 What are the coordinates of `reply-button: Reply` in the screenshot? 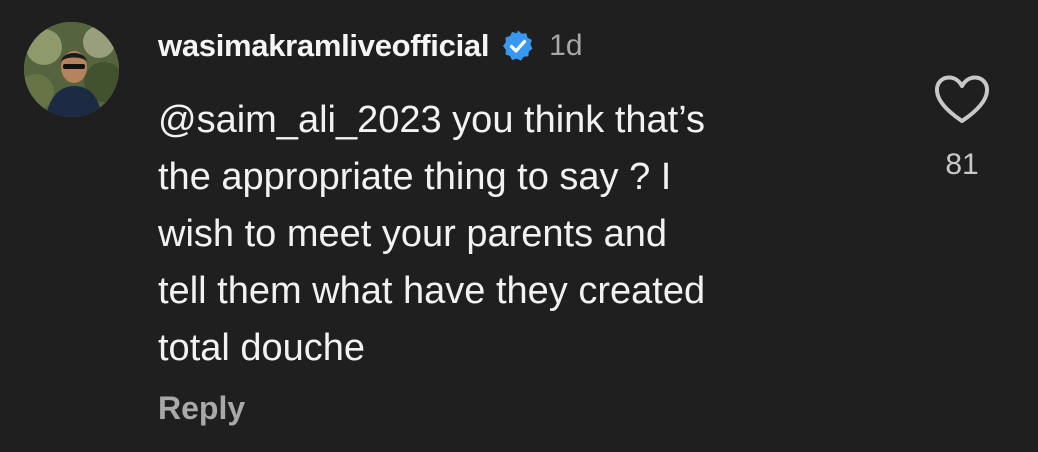 It's located at (201, 408).